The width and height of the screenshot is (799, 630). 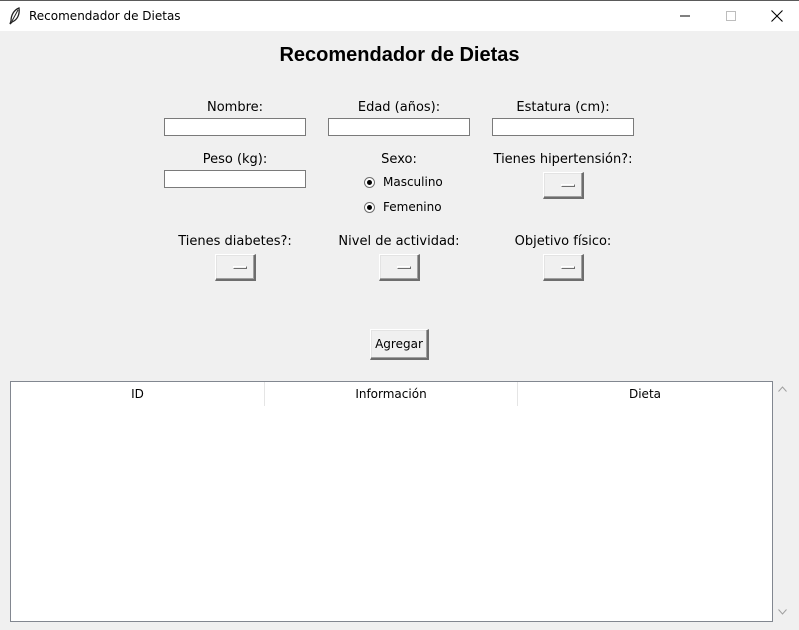 What do you see at coordinates (563, 107) in the screenshot?
I see `estatura-label: Estatura (cm):` at bounding box center [563, 107].